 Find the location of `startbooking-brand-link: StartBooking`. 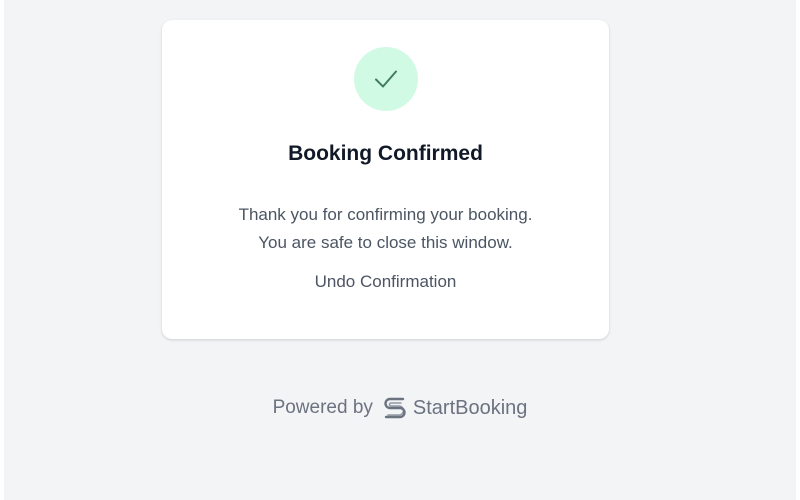

startbooking-brand-link: StartBooking is located at coordinates (454, 408).